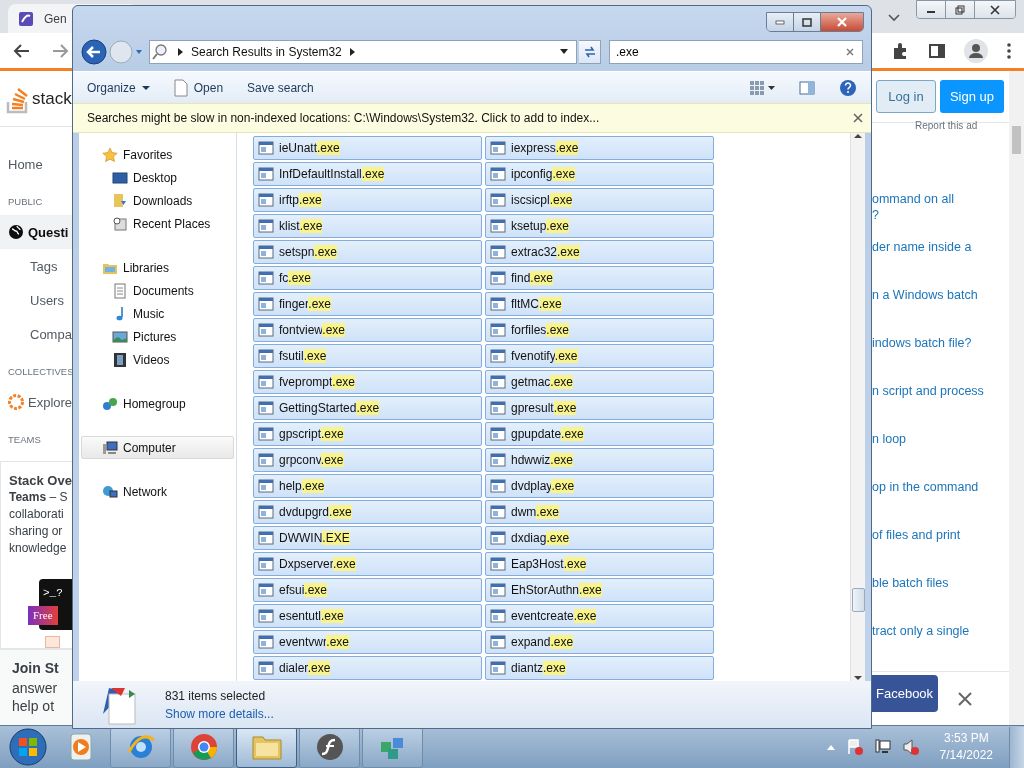 This screenshot has height=768, width=1024. Describe the element at coordinates (1016, 747) in the screenshot. I see `show-desktop-button` at that location.